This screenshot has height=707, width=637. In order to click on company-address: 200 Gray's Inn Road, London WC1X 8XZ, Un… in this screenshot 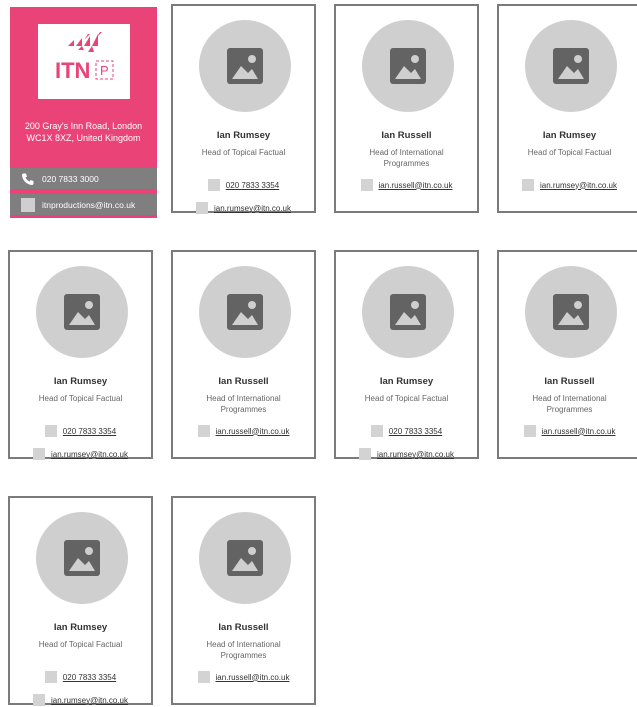, I will do `click(83, 132)`.